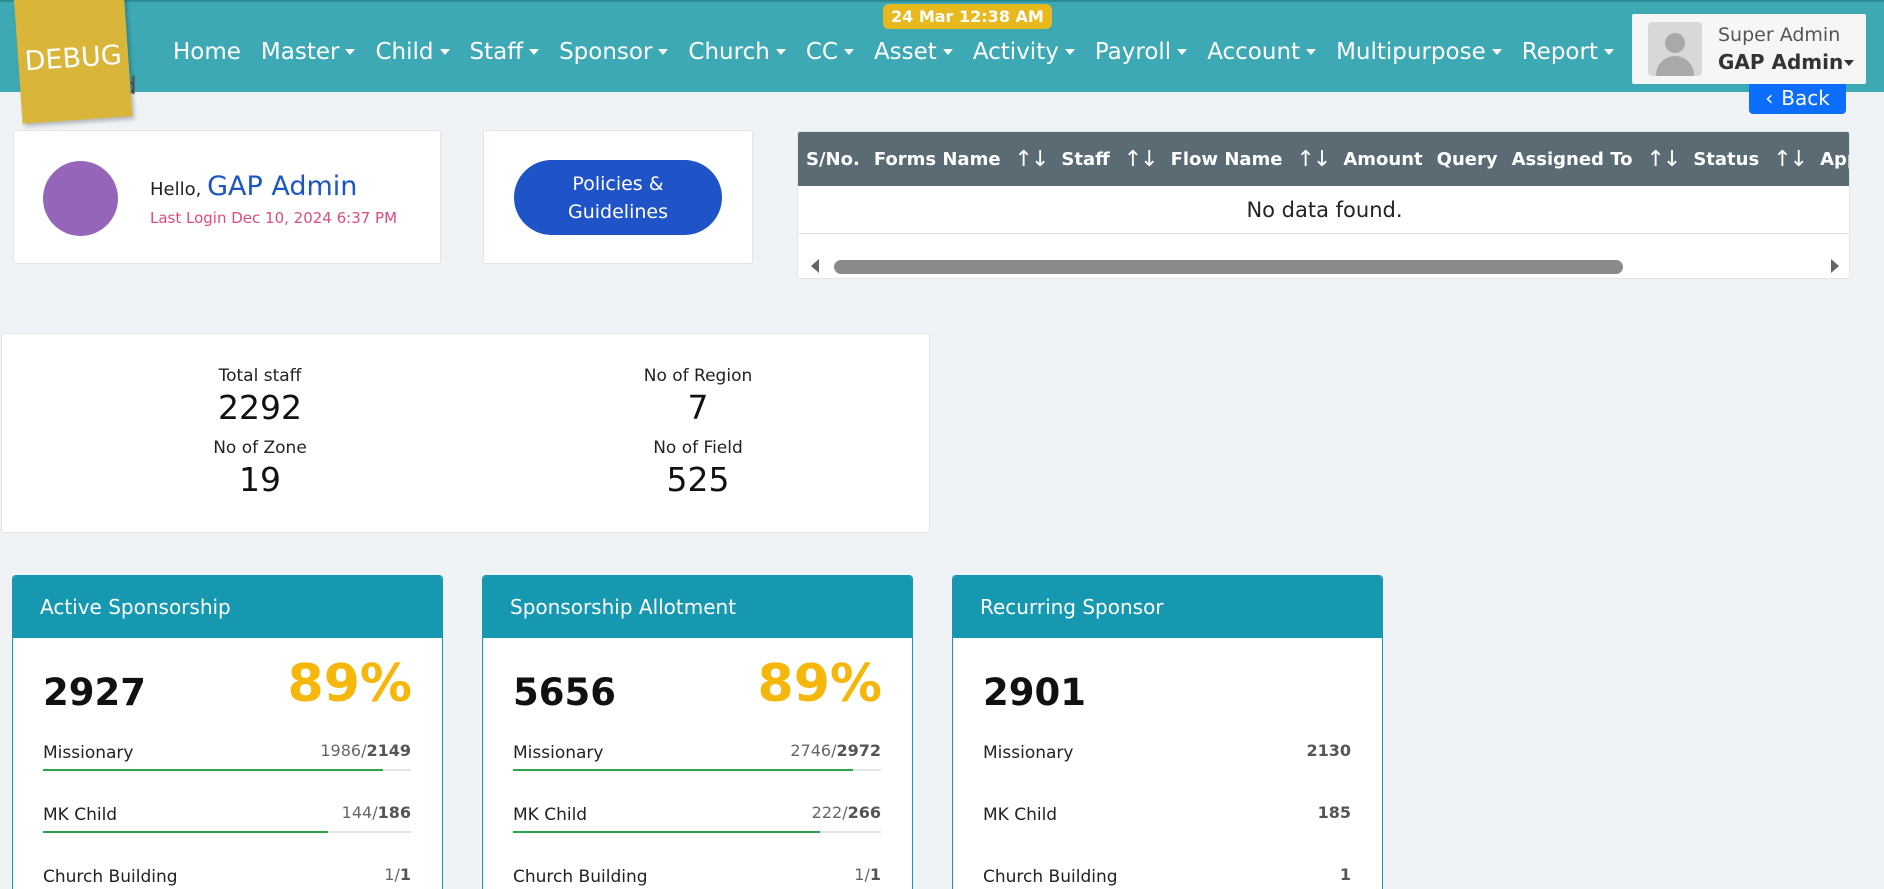 The width and height of the screenshot is (1884, 889). Describe the element at coordinates (357, 812) in the screenshot. I see `row-part: 144` at that location.